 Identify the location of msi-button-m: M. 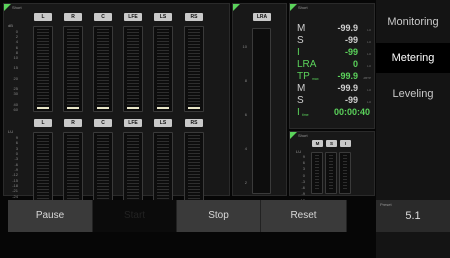
(317, 143).